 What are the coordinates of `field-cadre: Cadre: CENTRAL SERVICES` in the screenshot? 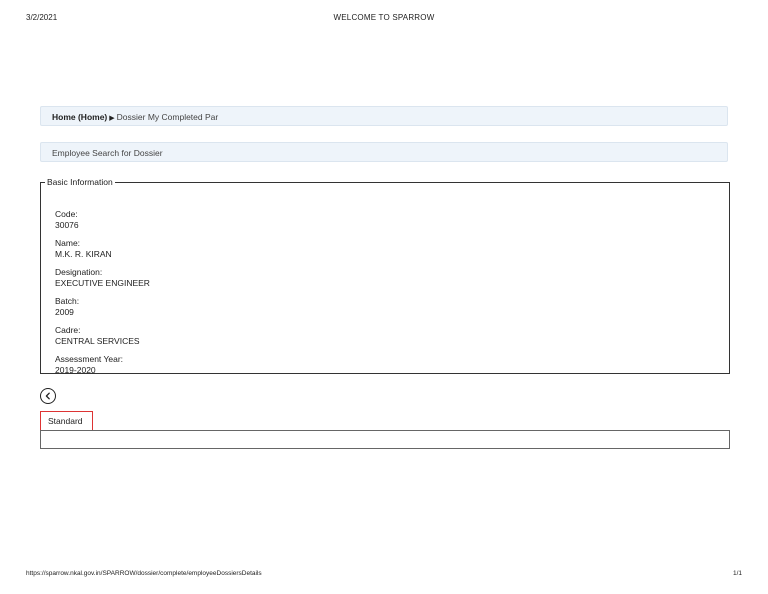 It's located at (102, 339).